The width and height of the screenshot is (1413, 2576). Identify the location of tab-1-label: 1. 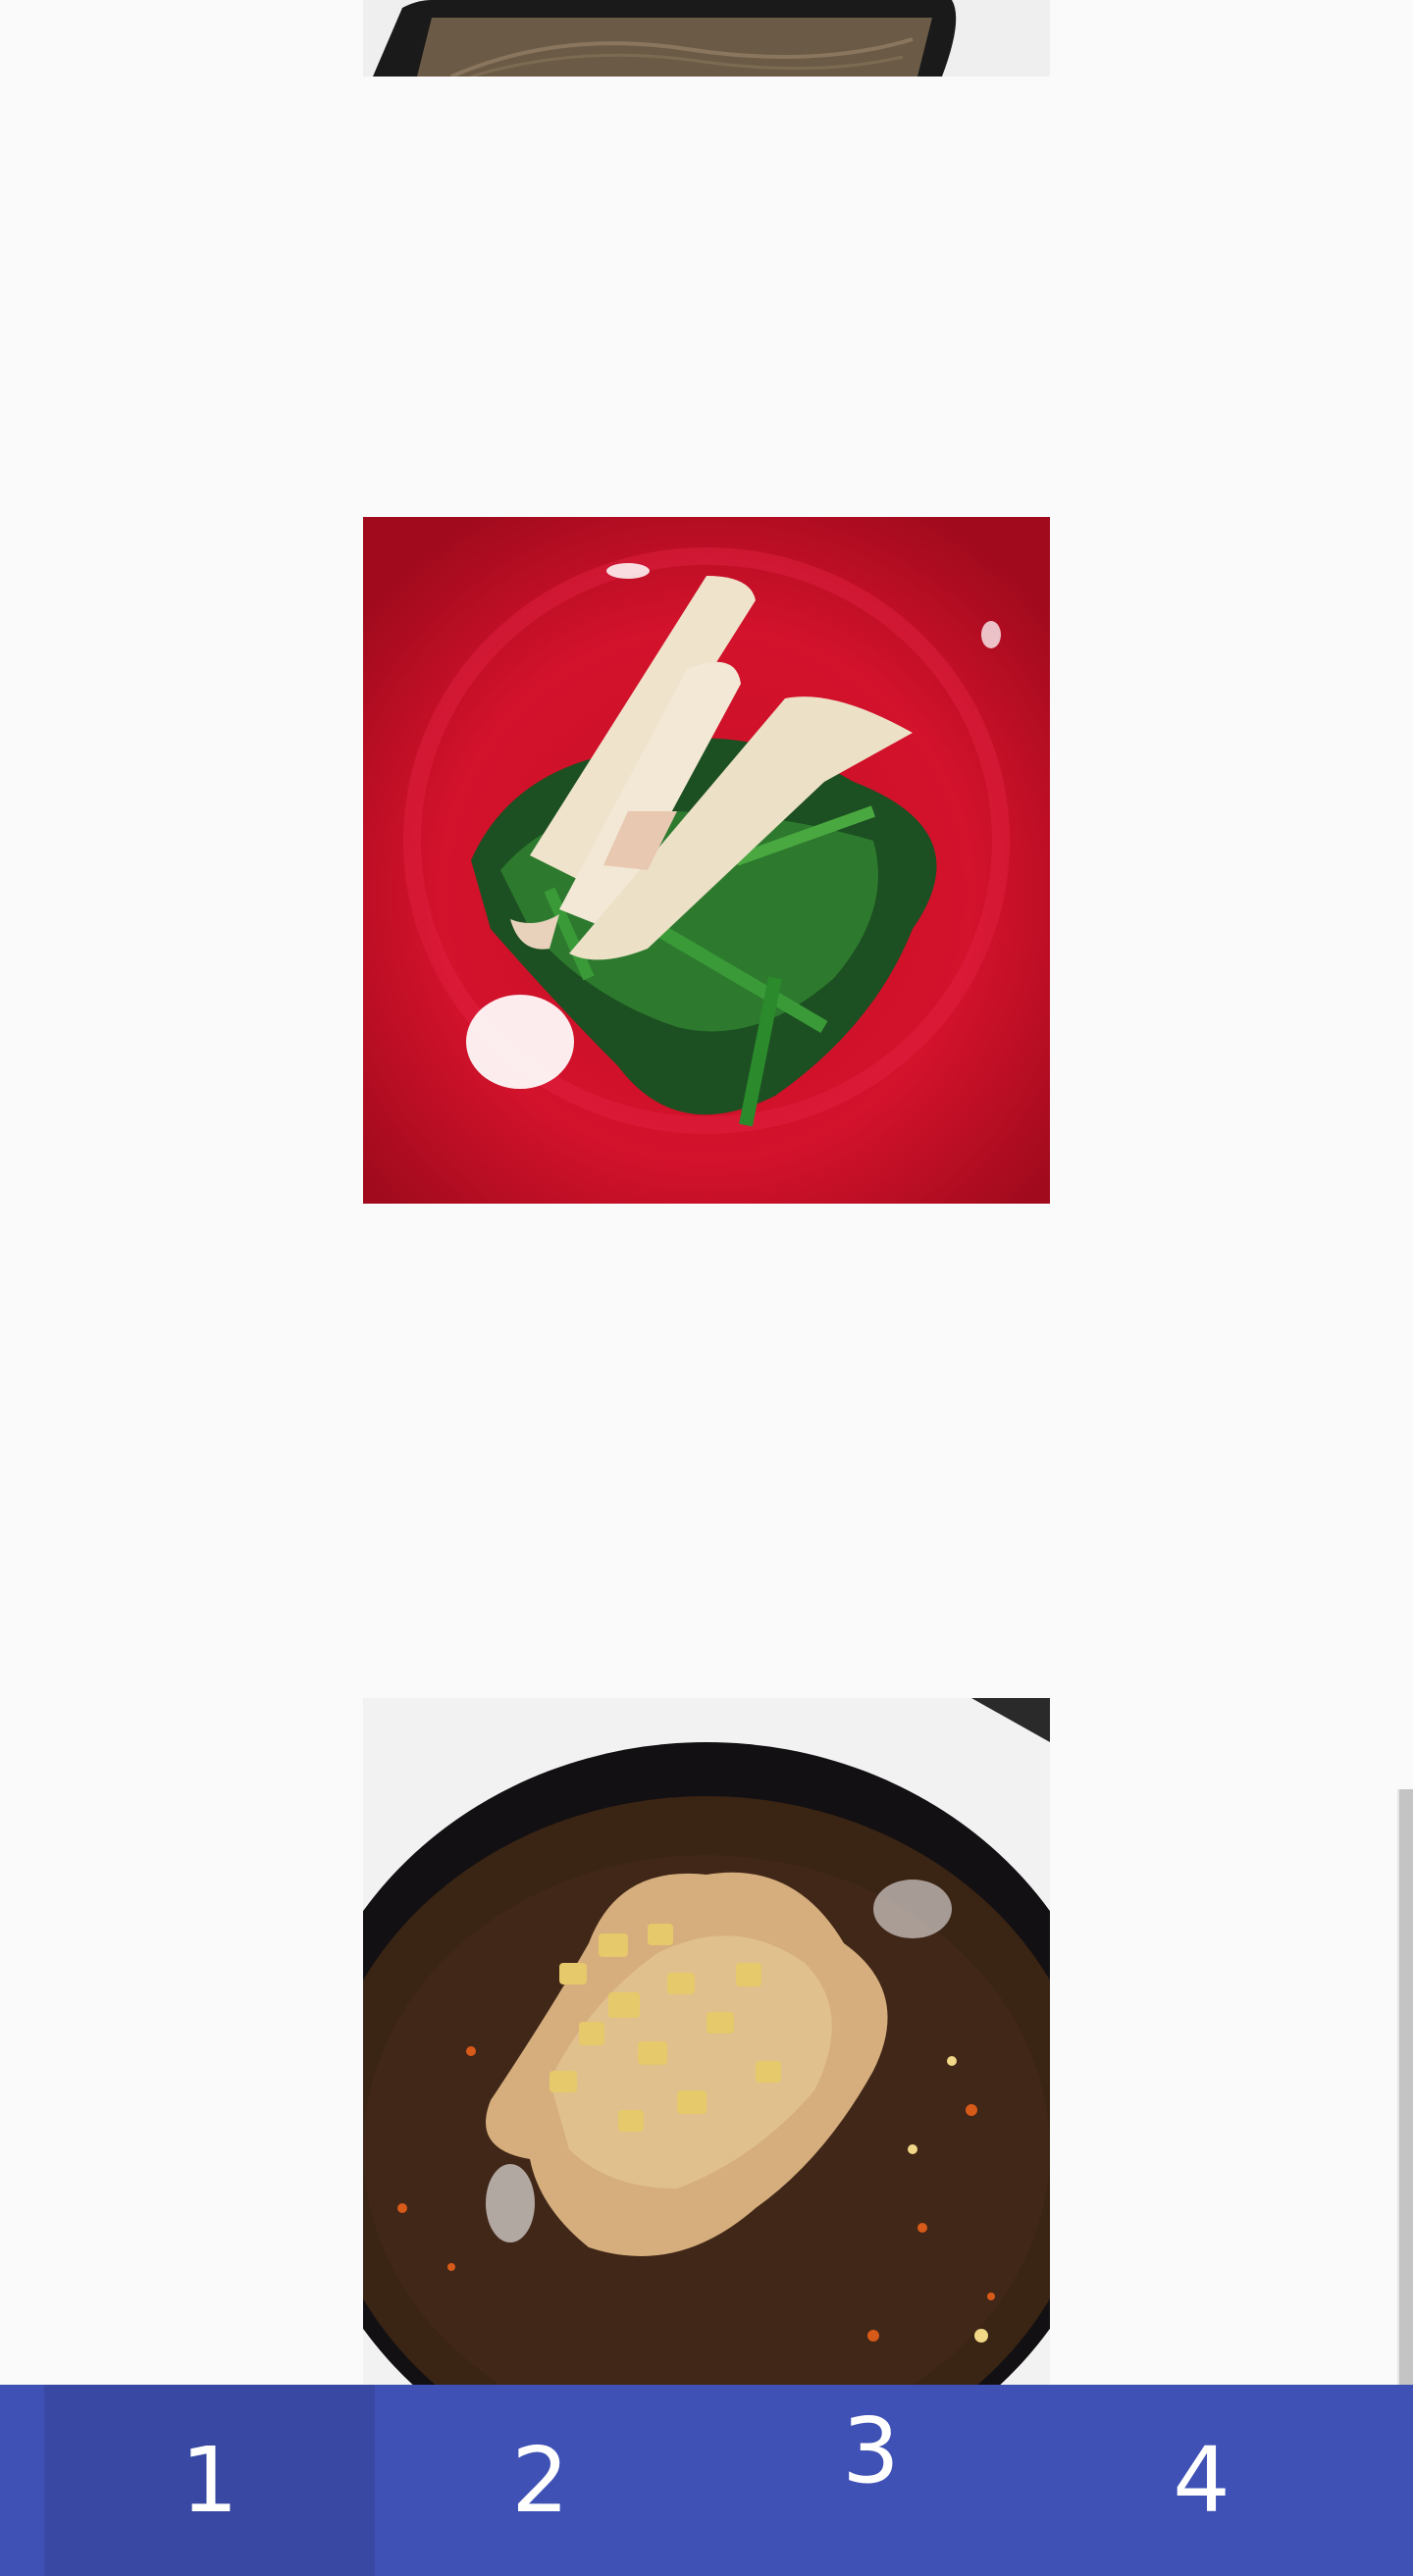
(209, 2480).